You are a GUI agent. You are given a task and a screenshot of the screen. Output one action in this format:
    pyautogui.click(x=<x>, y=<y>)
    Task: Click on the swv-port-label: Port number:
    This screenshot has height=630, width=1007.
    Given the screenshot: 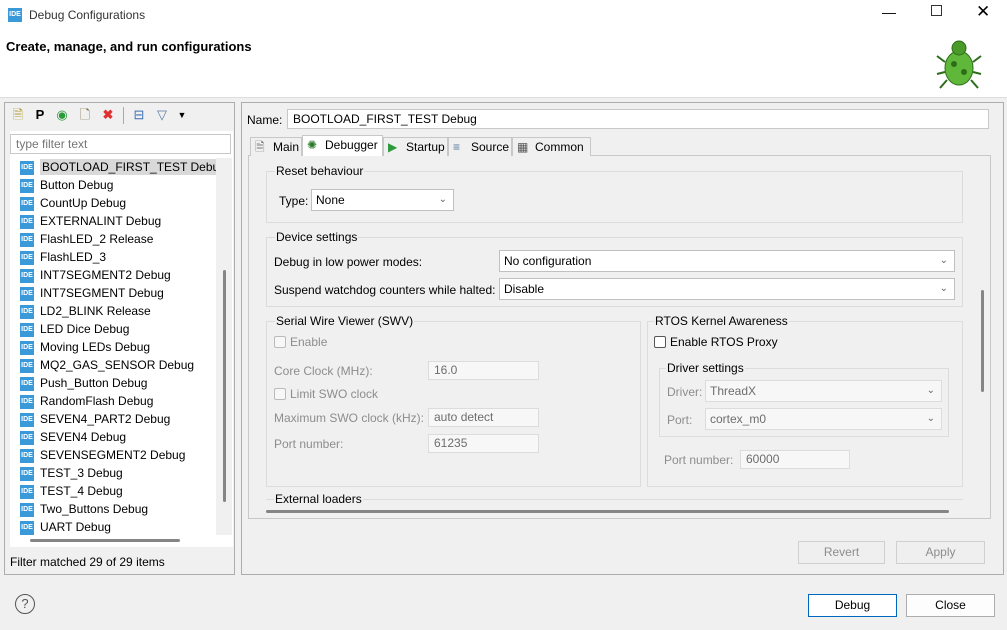 What is the action you would take?
    pyautogui.click(x=309, y=444)
    